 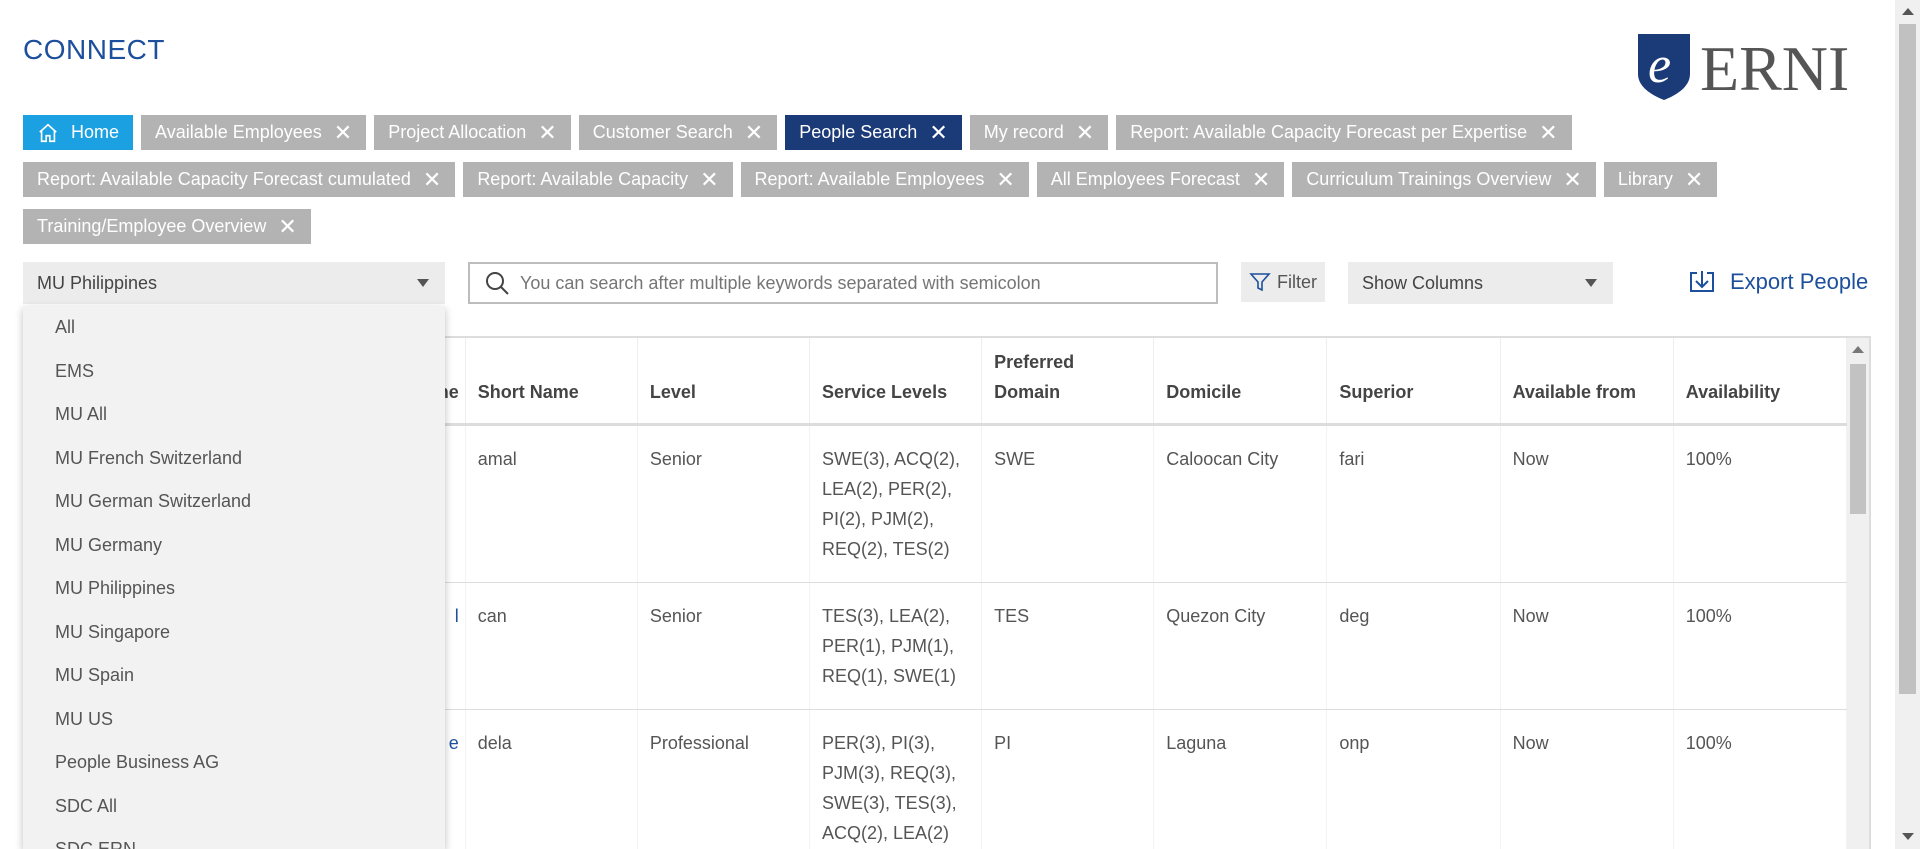 What do you see at coordinates (1908, 836) in the screenshot?
I see `scroll-down-icon` at bounding box center [1908, 836].